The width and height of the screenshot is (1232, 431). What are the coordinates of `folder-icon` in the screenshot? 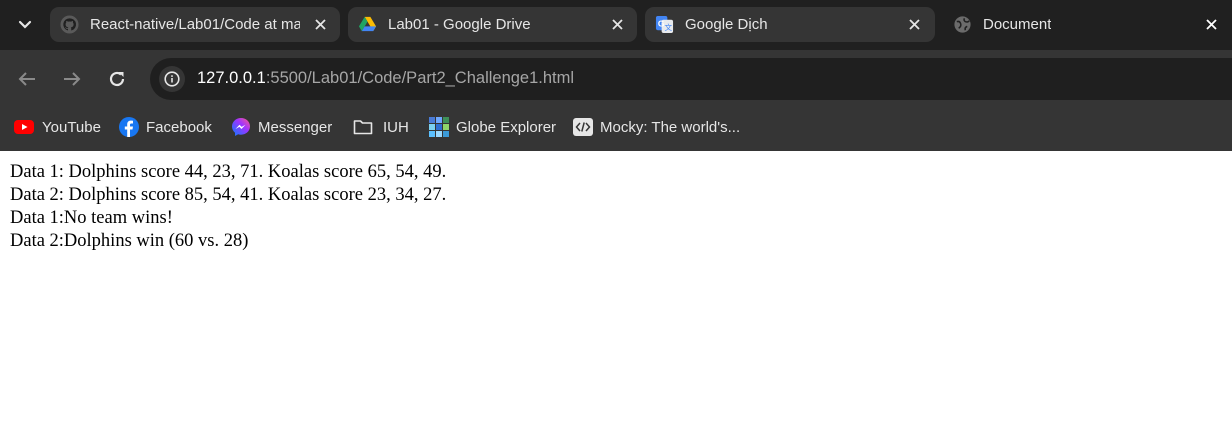 It's located at (363, 127).